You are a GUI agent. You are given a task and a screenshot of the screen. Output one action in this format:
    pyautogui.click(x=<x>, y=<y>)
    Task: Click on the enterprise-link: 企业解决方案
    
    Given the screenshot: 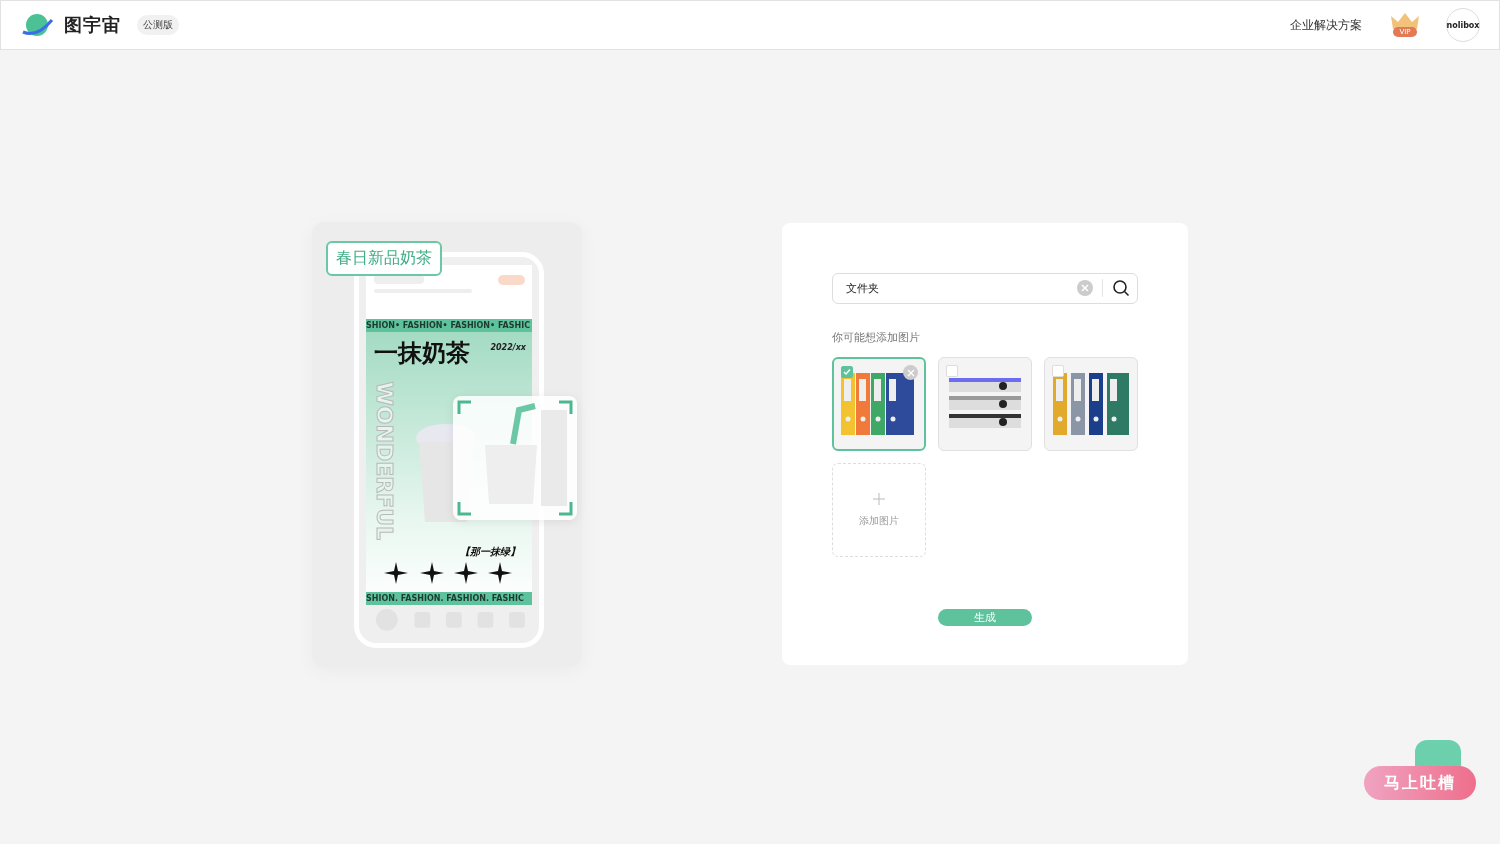 What is the action you would take?
    pyautogui.click(x=1326, y=25)
    